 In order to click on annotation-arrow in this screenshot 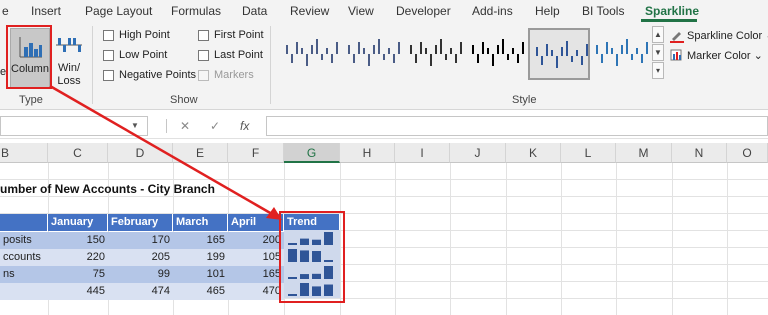, I will do `click(165, 152)`.